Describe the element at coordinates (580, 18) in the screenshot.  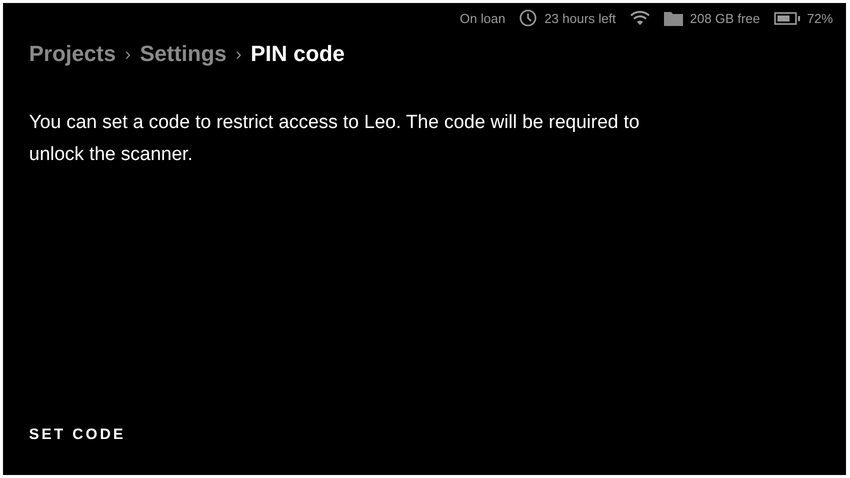
I see `status-text: 23 hours left` at that location.